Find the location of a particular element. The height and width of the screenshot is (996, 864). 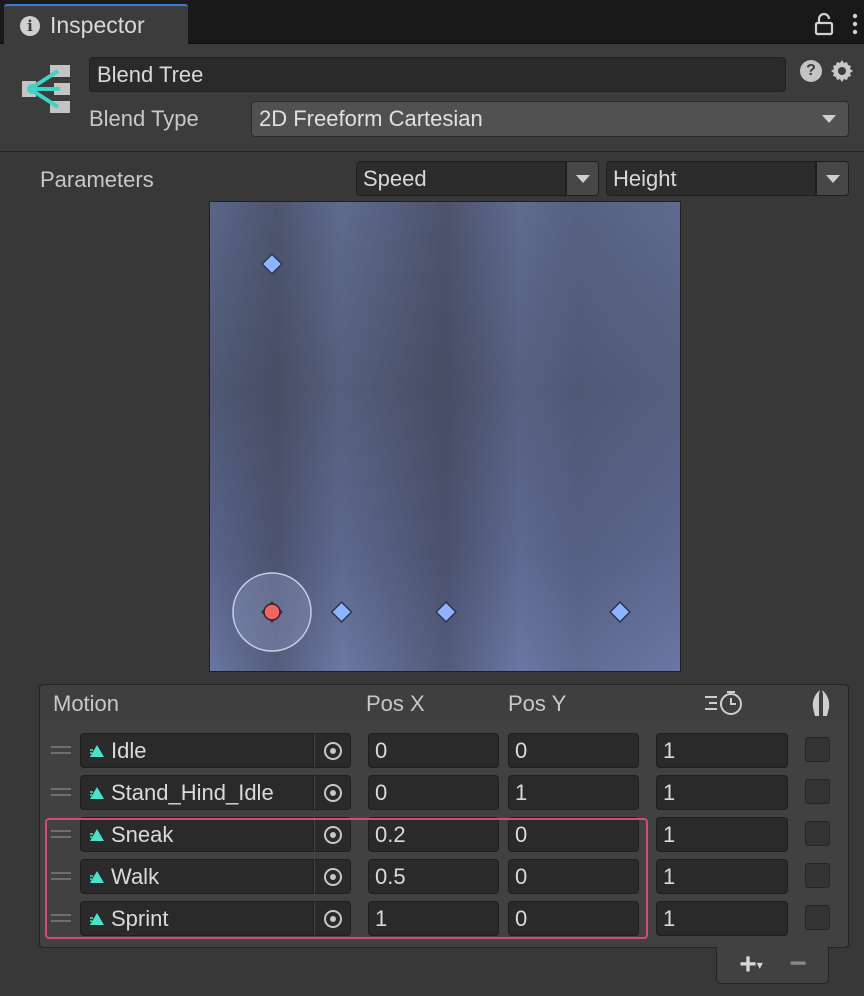

pos-x-field: 1 is located at coordinates (433, 918).